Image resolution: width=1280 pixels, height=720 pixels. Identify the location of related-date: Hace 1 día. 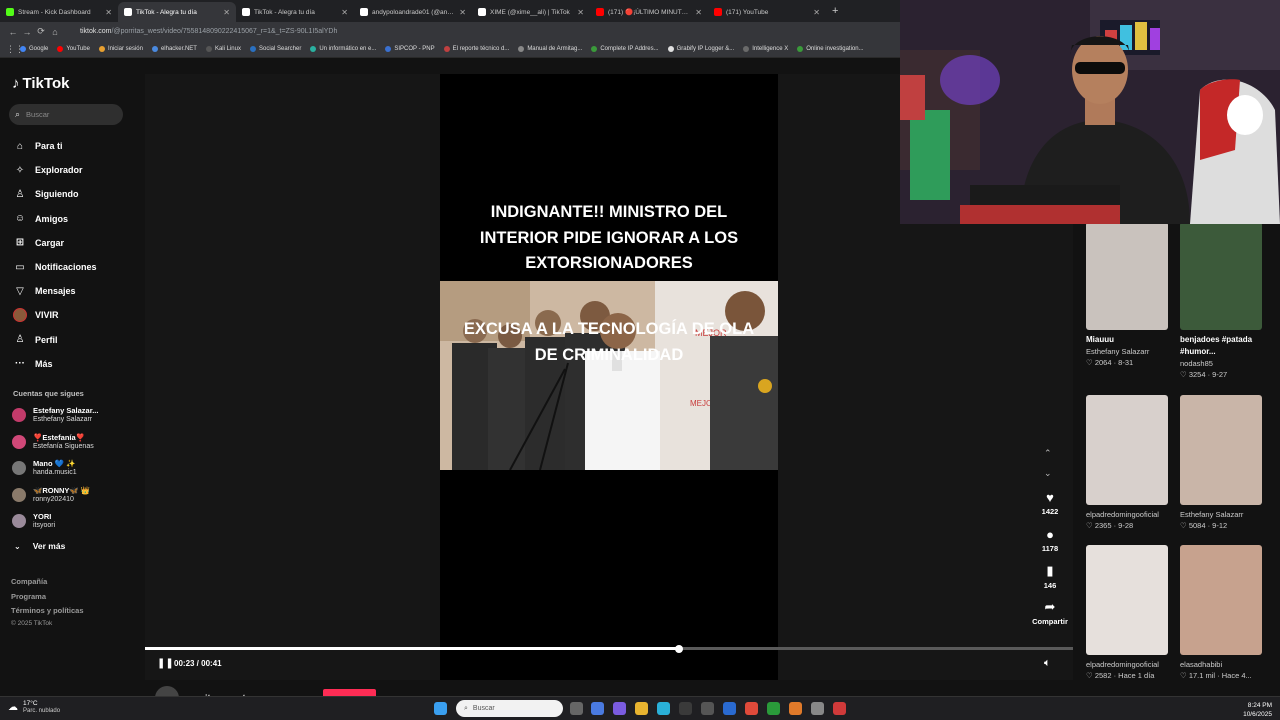
(1136, 675).